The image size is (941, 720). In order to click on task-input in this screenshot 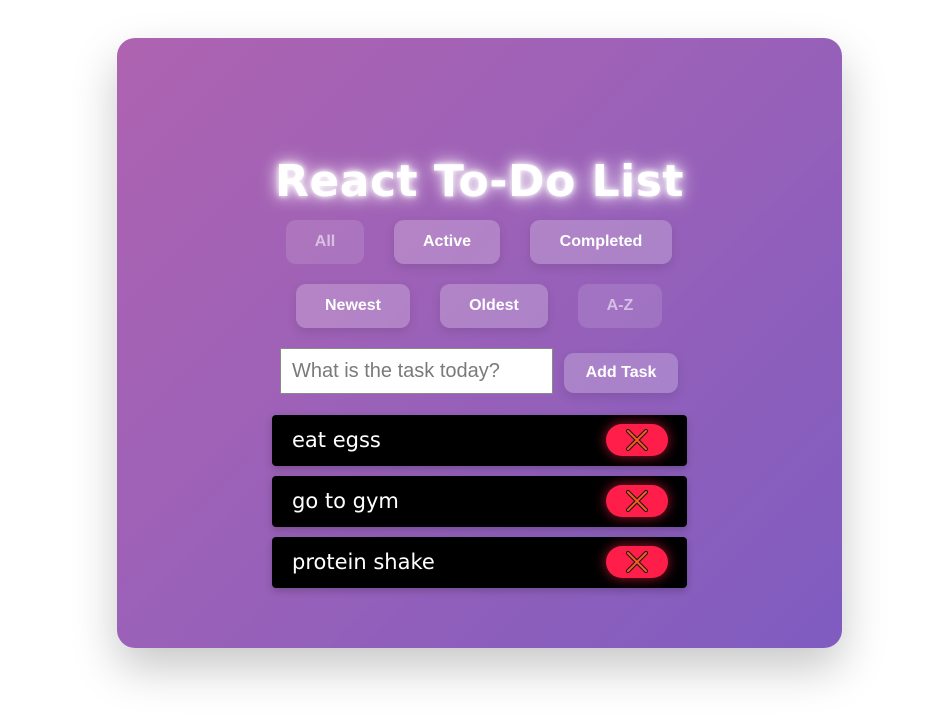, I will do `click(416, 371)`.